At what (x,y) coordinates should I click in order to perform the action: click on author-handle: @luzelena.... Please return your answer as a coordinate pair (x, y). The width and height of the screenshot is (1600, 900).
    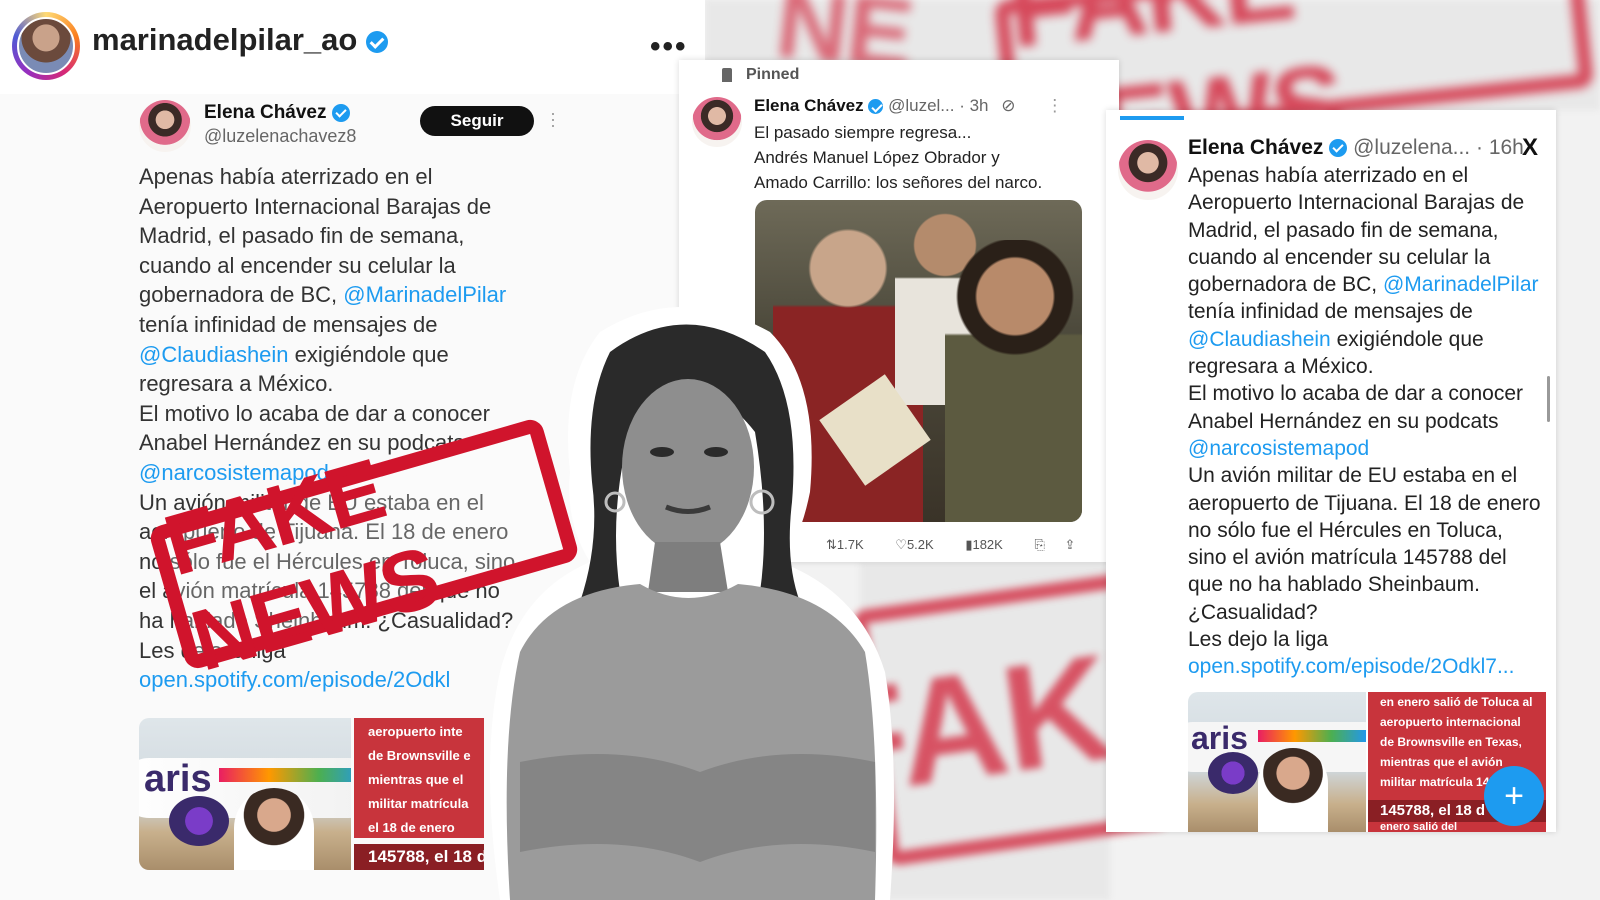
    Looking at the image, I should click on (1411, 147).